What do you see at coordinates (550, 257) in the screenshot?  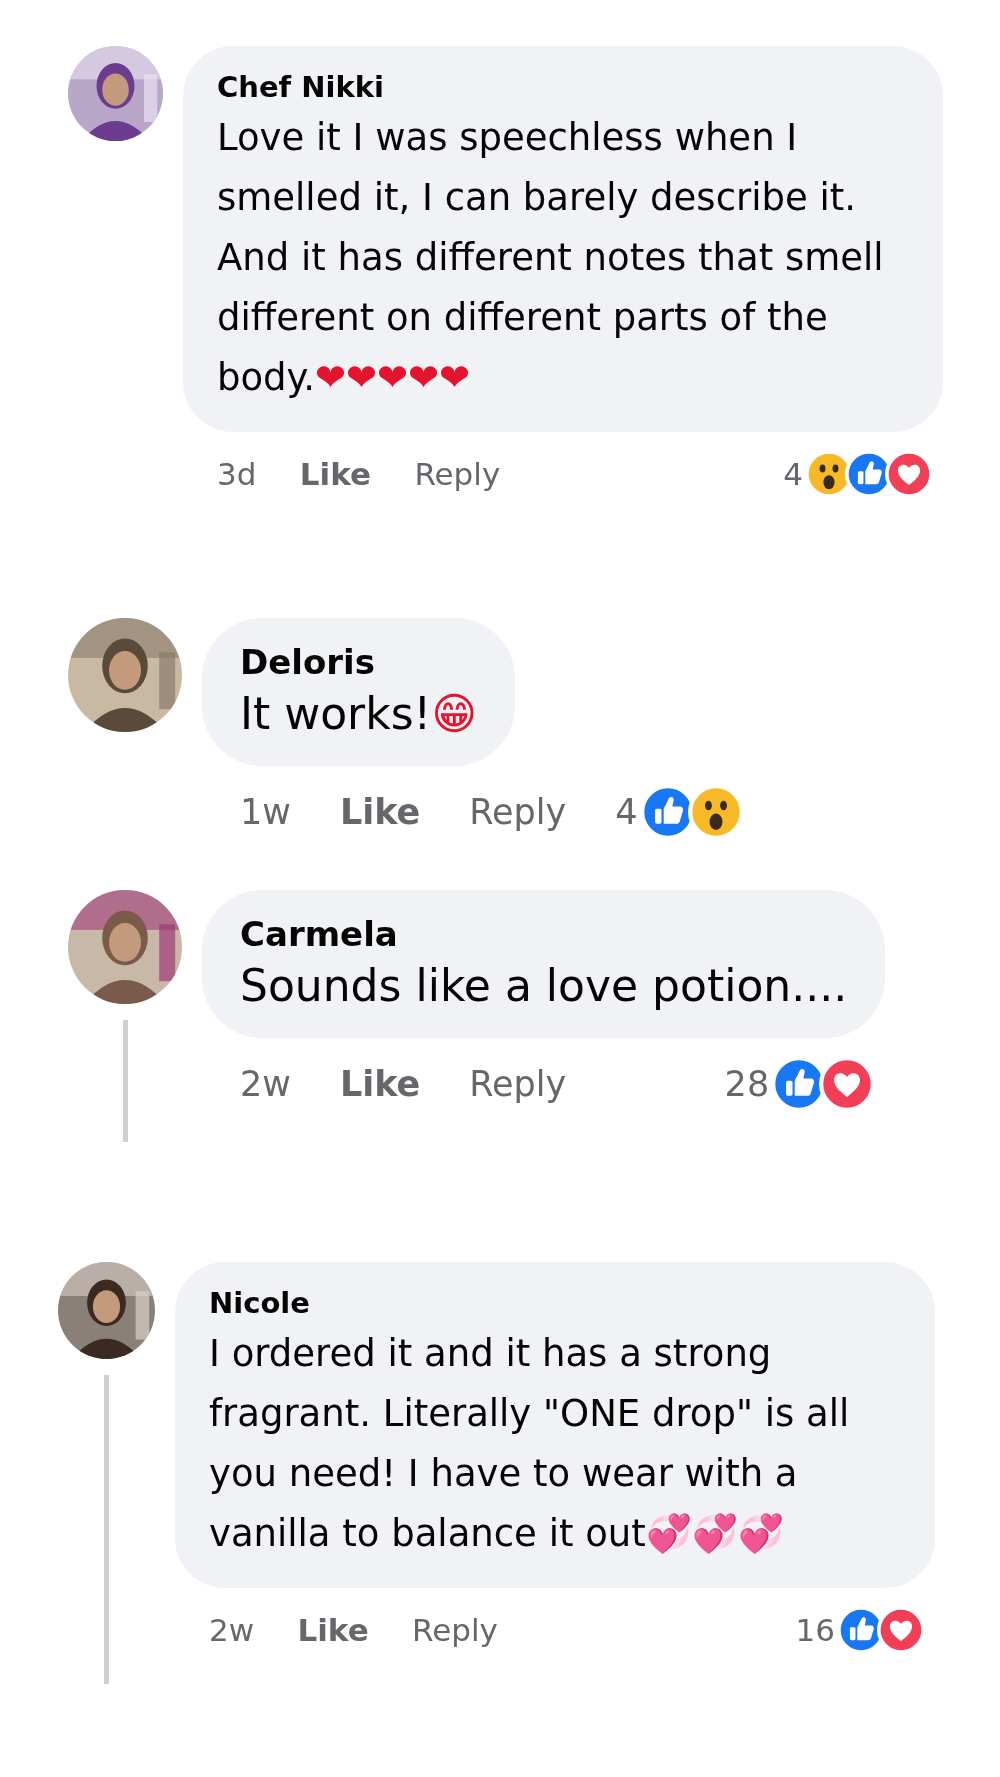 I see `comment-text: Love it I was speechless when I smelled it, I can barely describe it. And it has different notes that smell different on different parts of the body.❤❤❤❤❤` at bounding box center [550, 257].